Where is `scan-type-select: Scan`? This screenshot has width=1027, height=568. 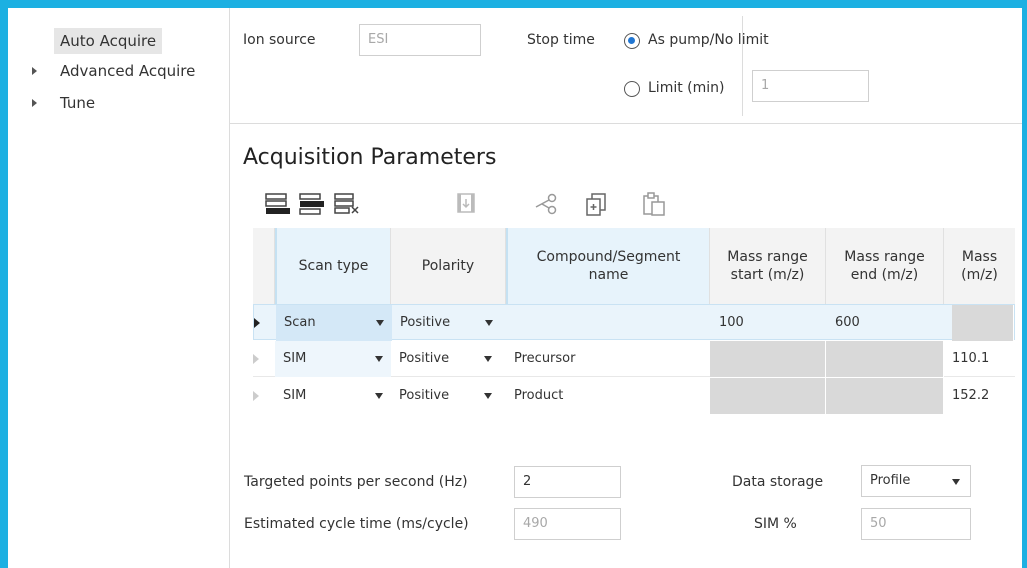 scan-type-select: Scan is located at coordinates (334, 323).